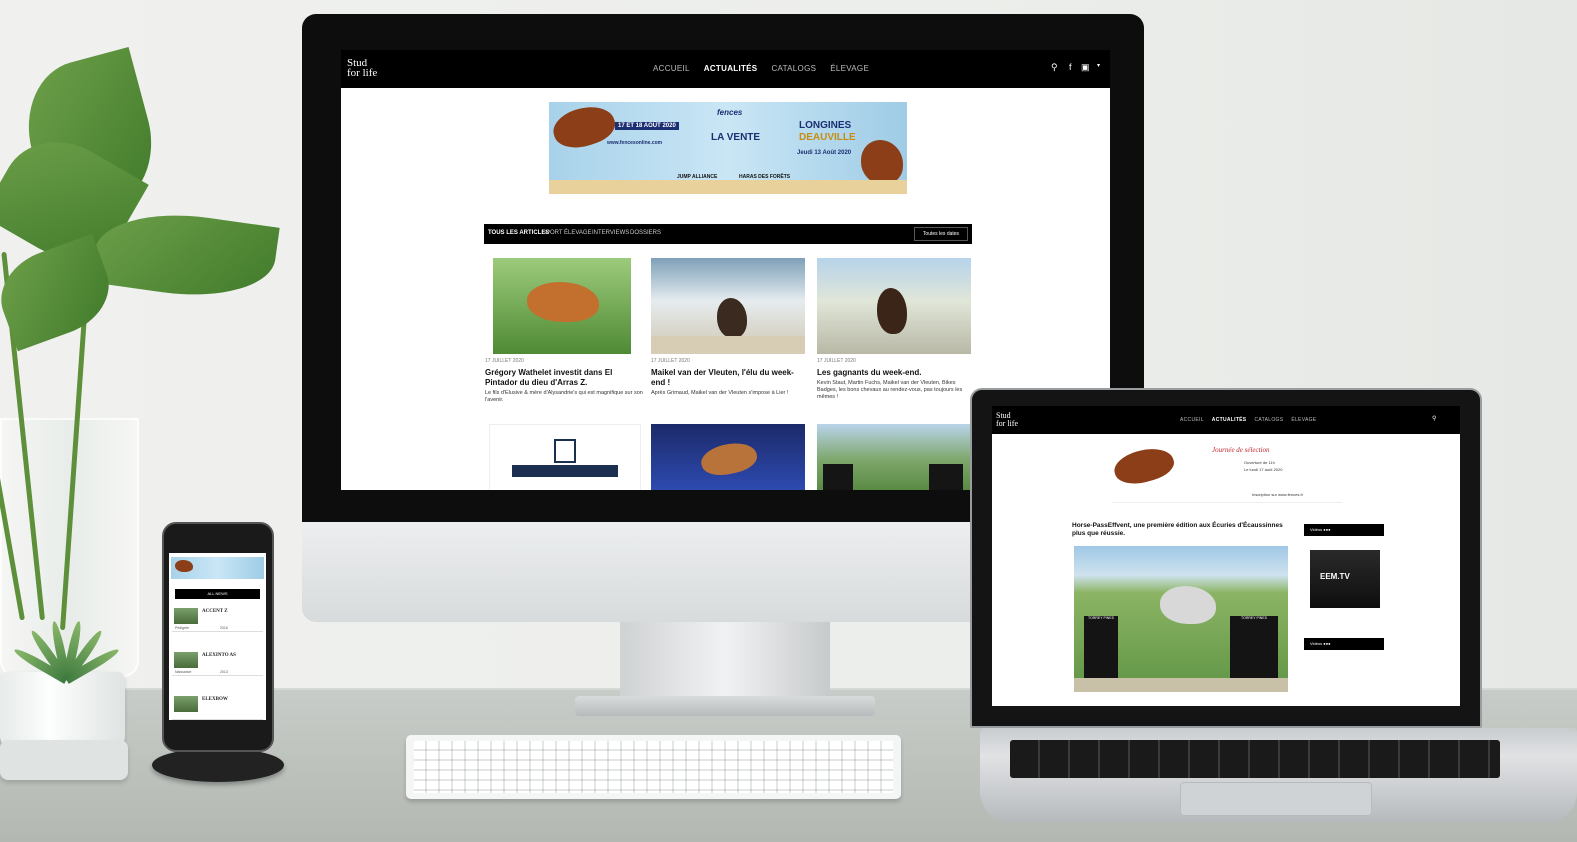 The image size is (1577, 842). What do you see at coordinates (1263, 469) in the screenshot?
I see `banner-detail: Le lundi 17 août 2020` at bounding box center [1263, 469].